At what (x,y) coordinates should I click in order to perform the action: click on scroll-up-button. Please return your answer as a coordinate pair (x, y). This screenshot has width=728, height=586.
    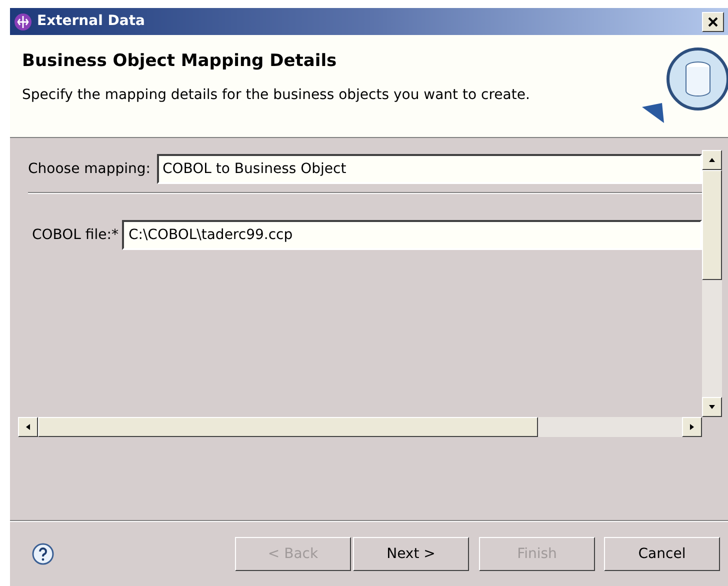
    Looking at the image, I should click on (712, 160).